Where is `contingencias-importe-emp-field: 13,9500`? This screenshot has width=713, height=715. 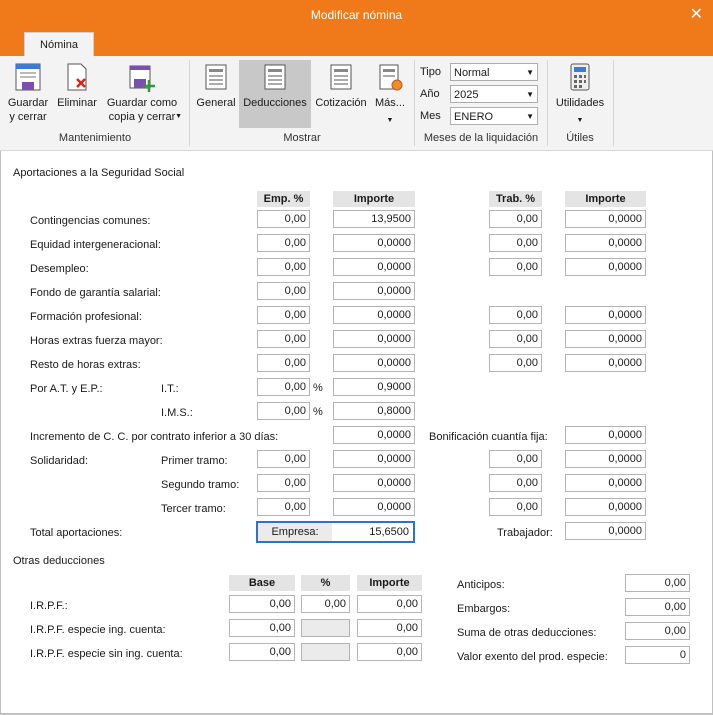 contingencias-importe-emp-field: 13,9500 is located at coordinates (374, 219).